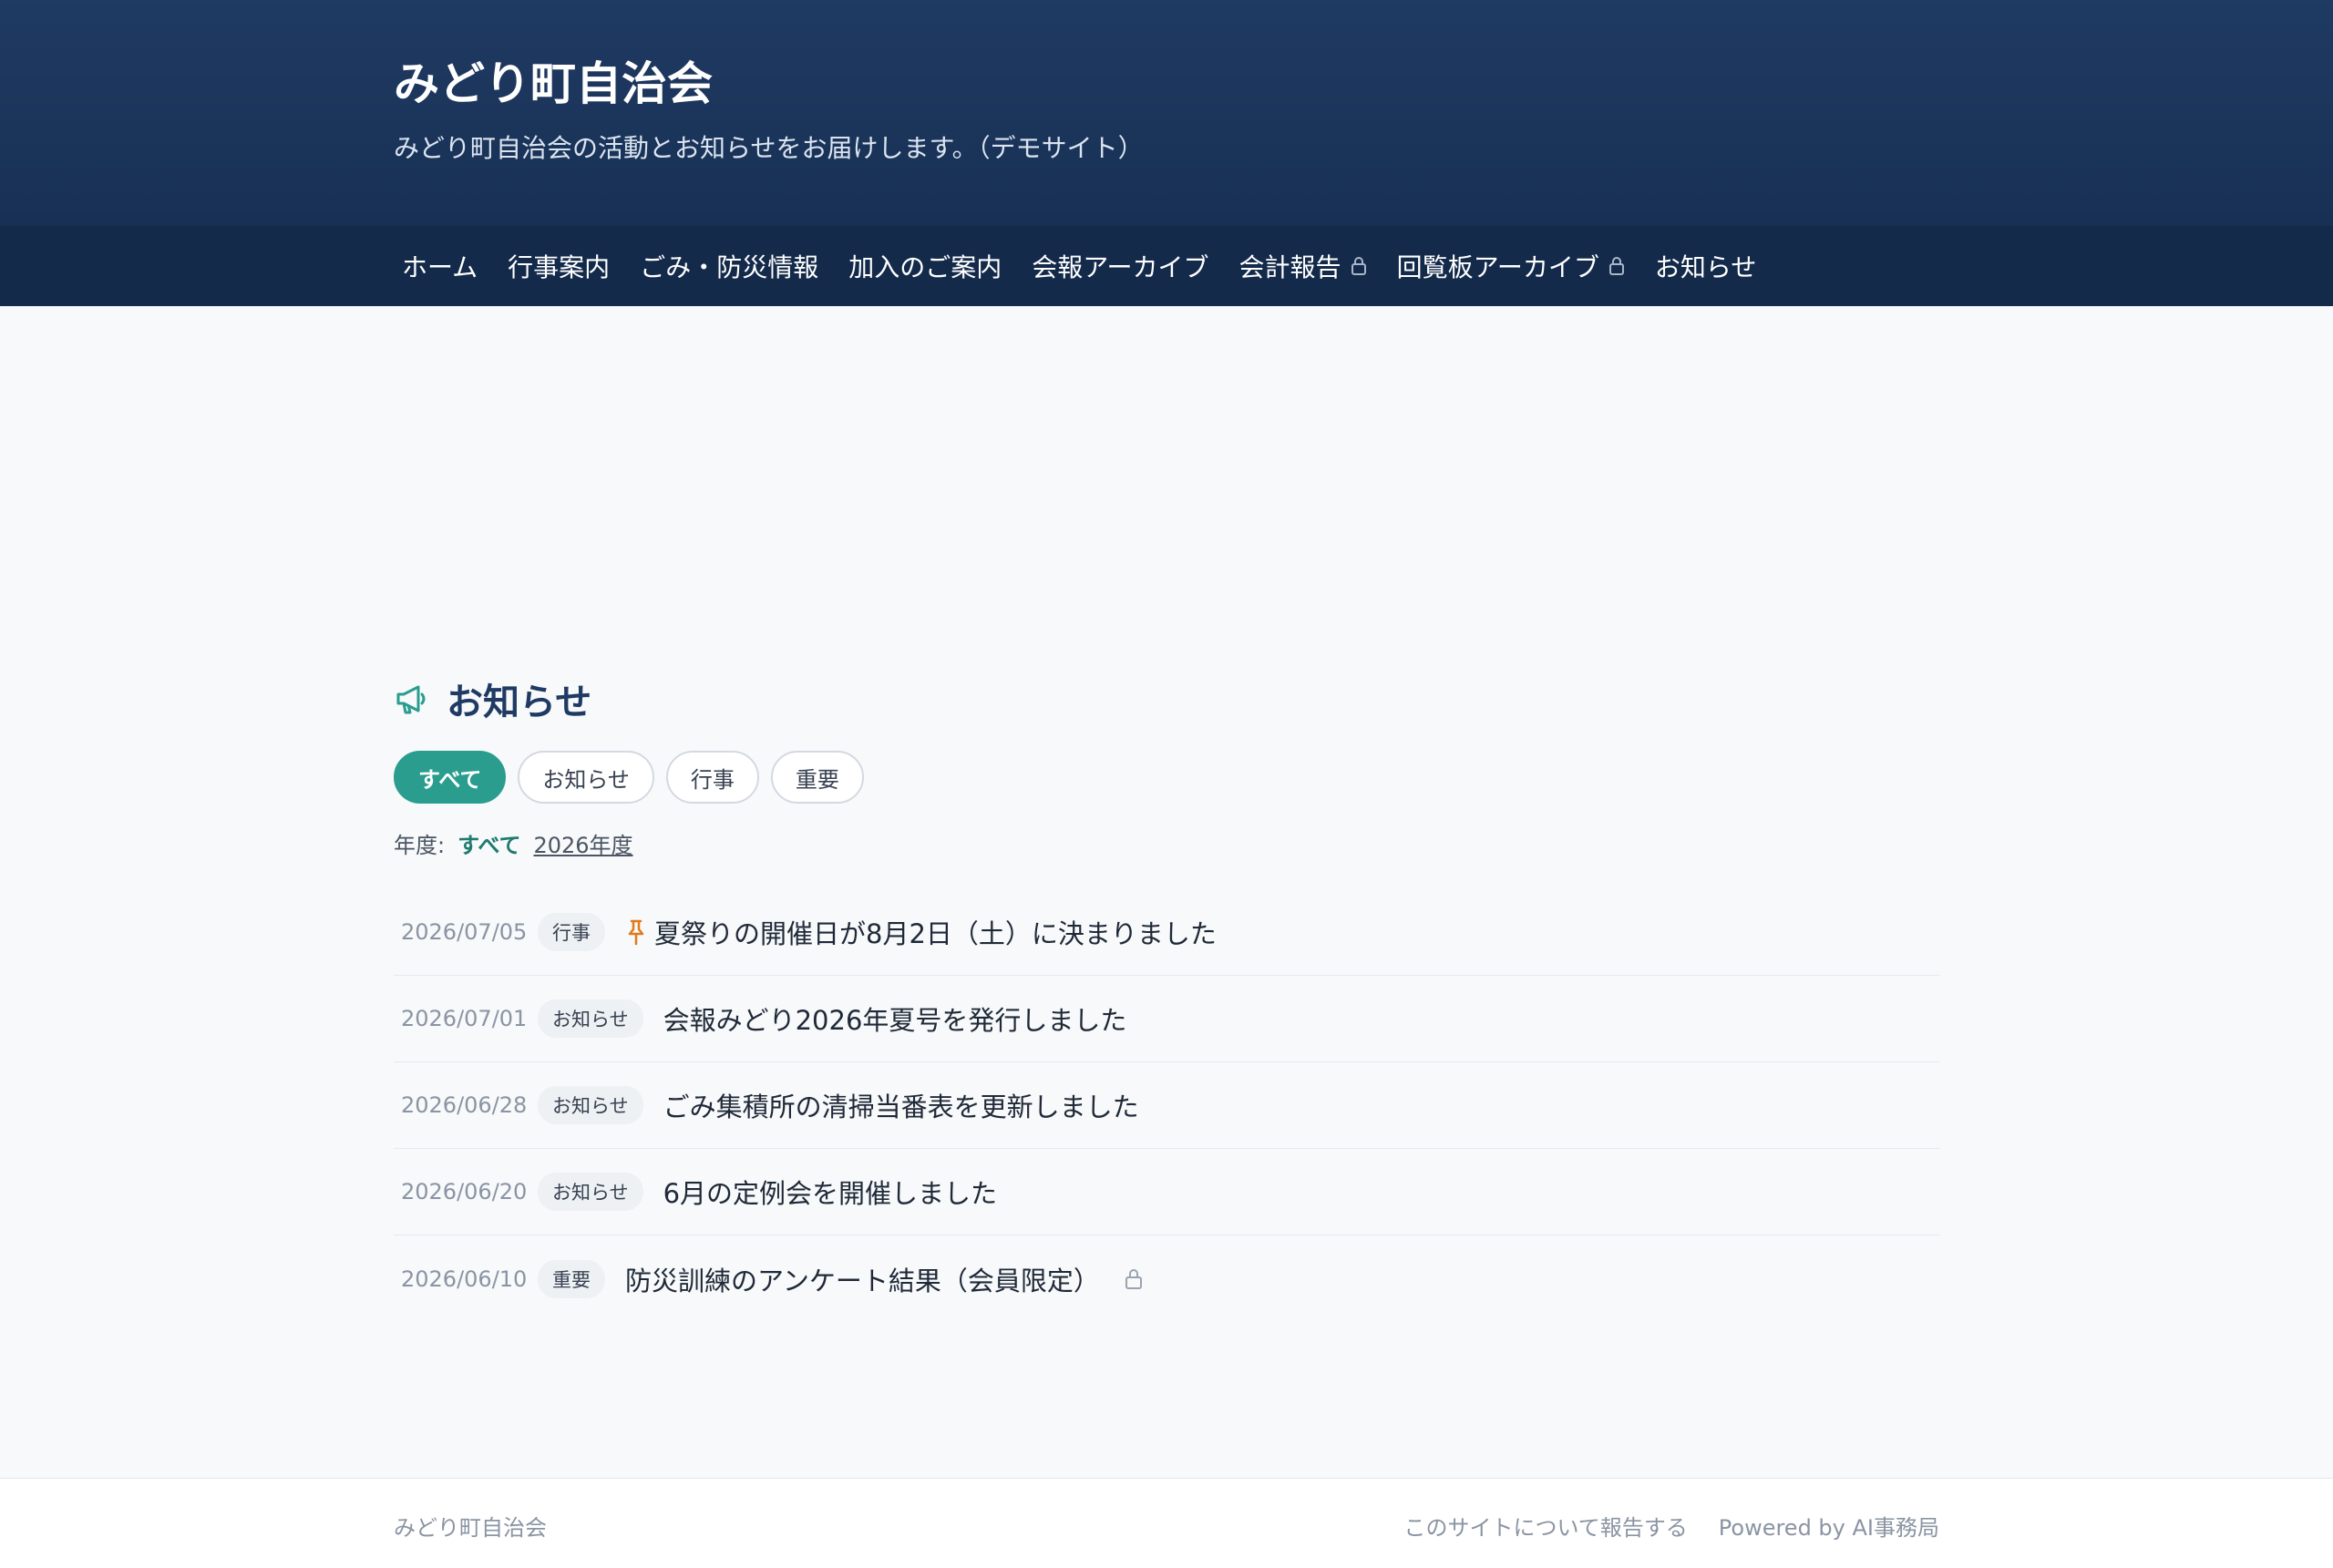 This screenshot has width=2333, height=1568. I want to click on site-title: みどり町自治会, so click(553, 83).